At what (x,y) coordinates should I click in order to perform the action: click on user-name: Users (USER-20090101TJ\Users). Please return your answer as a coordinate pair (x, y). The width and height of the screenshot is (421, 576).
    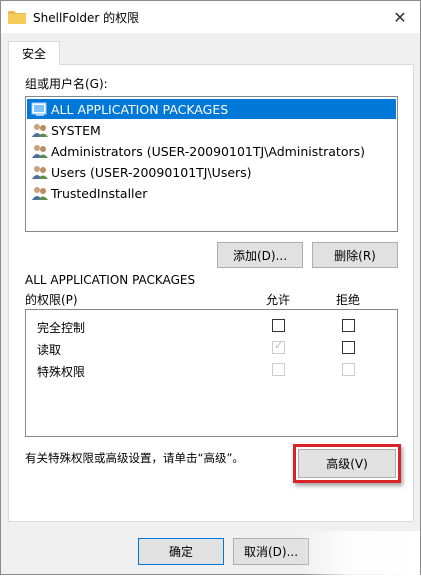
    Looking at the image, I should click on (151, 172).